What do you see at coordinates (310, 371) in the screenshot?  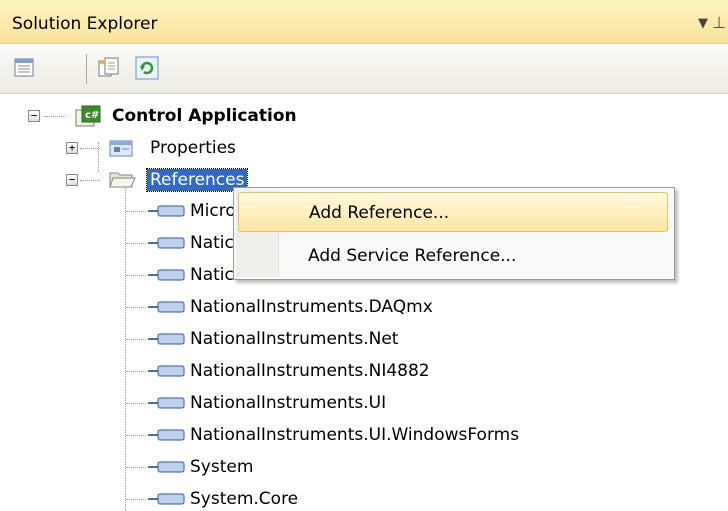 I see `reference-label: NationalInstruments.NI4882` at bounding box center [310, 371].